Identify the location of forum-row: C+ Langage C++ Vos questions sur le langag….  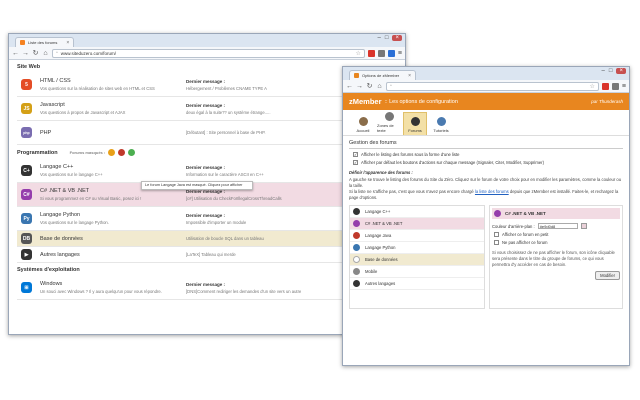
(207, 171).